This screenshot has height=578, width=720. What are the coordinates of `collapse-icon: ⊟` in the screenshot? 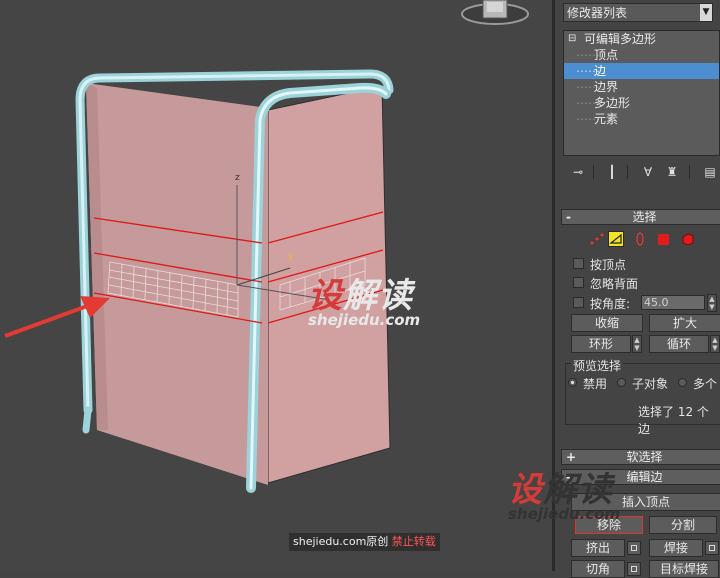 It's located at (572, 39).